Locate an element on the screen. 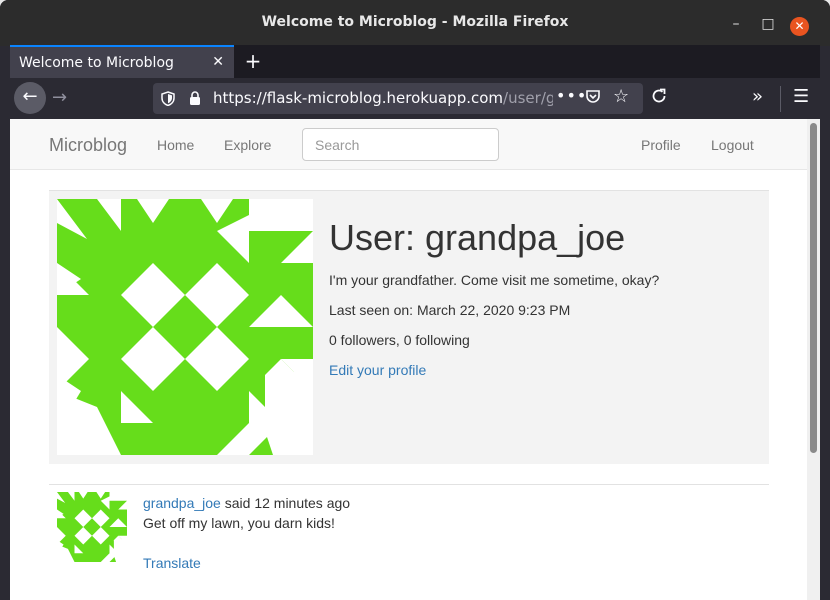 This screenshot has height=600, width=830. shield-icon is located at coordinates (168, 100).